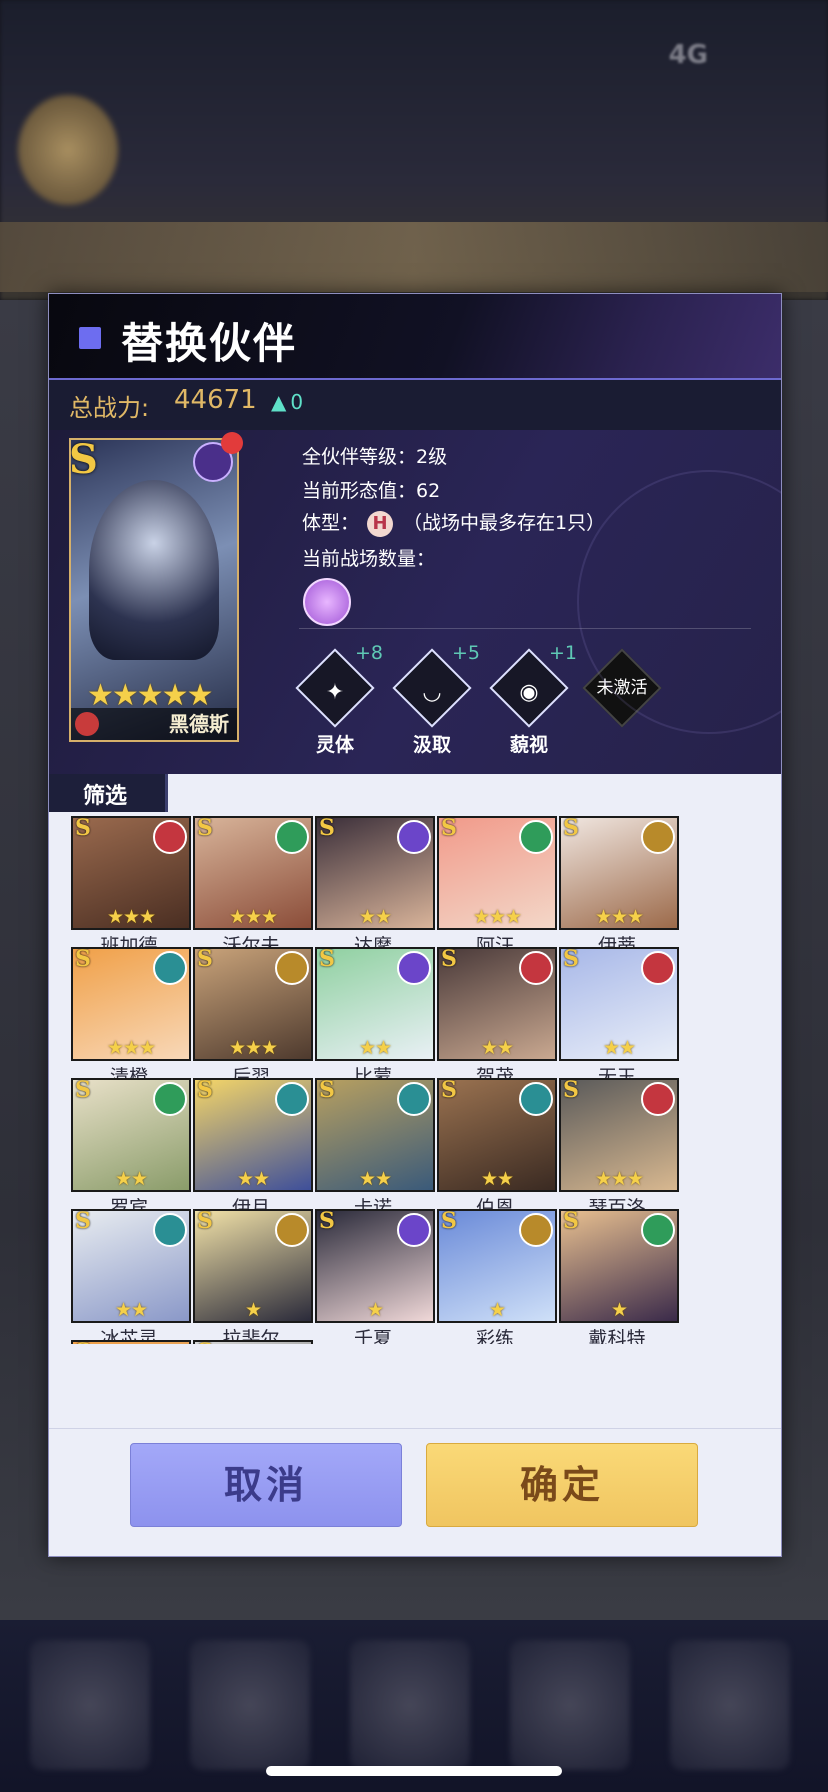  I want to click on power-change-value: 0, so click(297, 402).